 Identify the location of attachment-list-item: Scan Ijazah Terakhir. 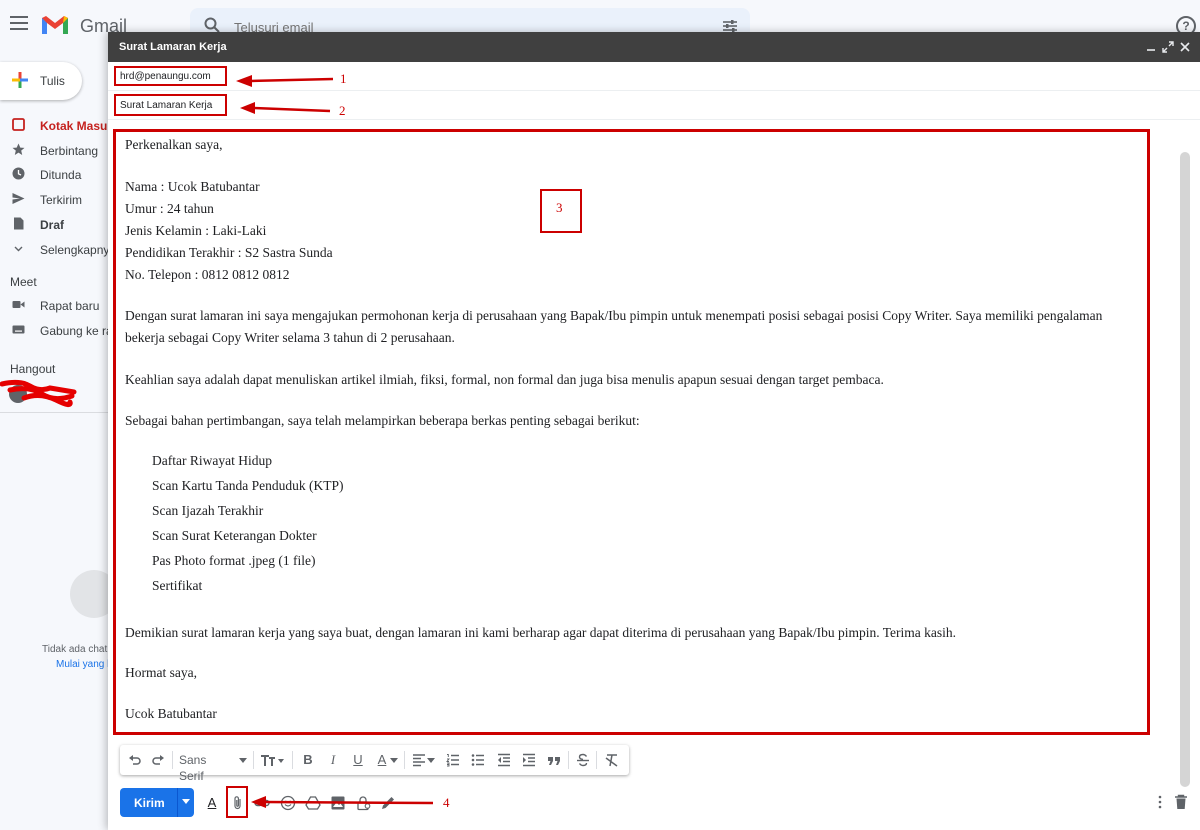
(208, 510).